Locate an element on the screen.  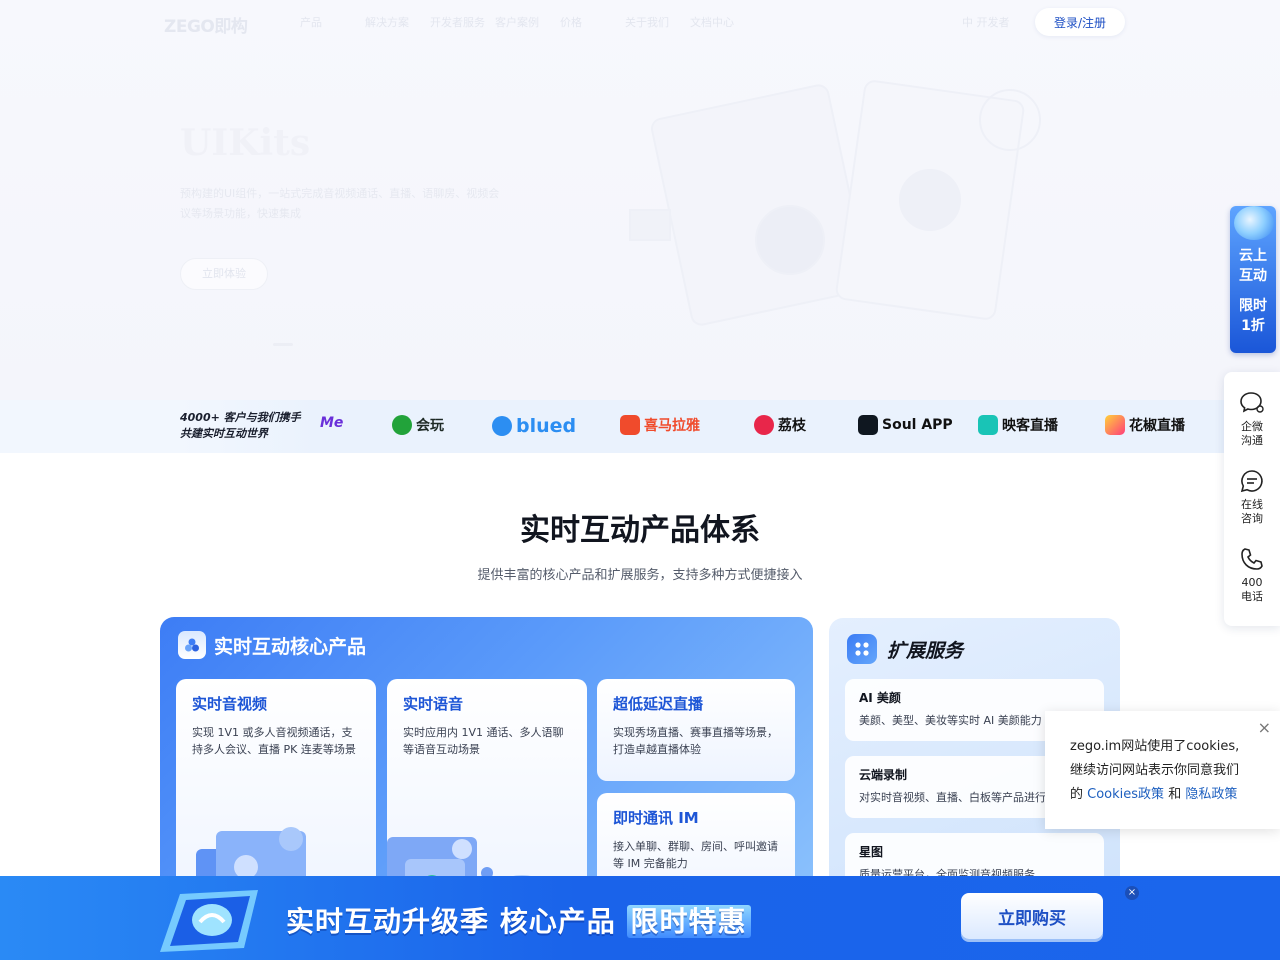
product-card-desc: 实现 1V1 或多人音视频通话，支持多人会议、直播 PK 连麦等场景 is located at coordinates (274, 741).